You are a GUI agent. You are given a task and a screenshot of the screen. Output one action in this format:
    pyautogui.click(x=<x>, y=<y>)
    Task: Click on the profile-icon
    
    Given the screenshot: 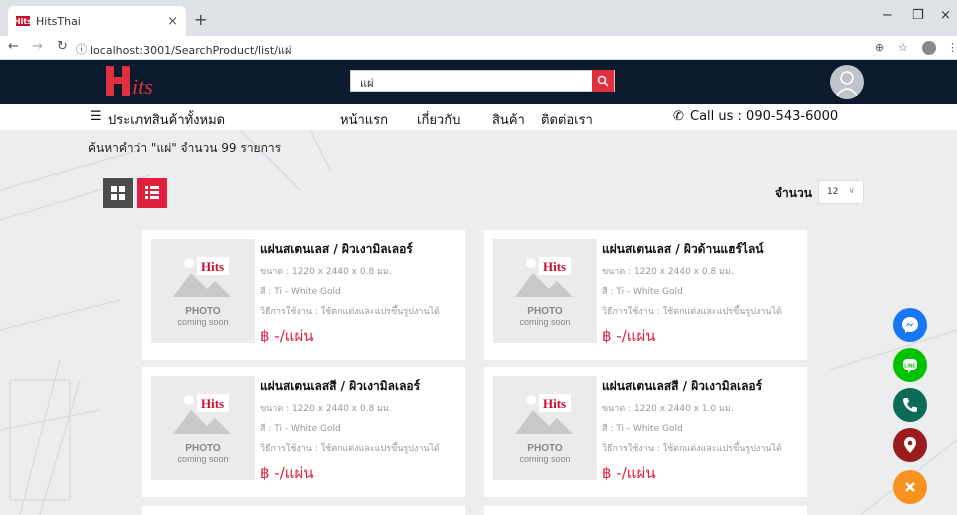 What is the action you would take?
    pyautogui.click(x=929, y=48)
    